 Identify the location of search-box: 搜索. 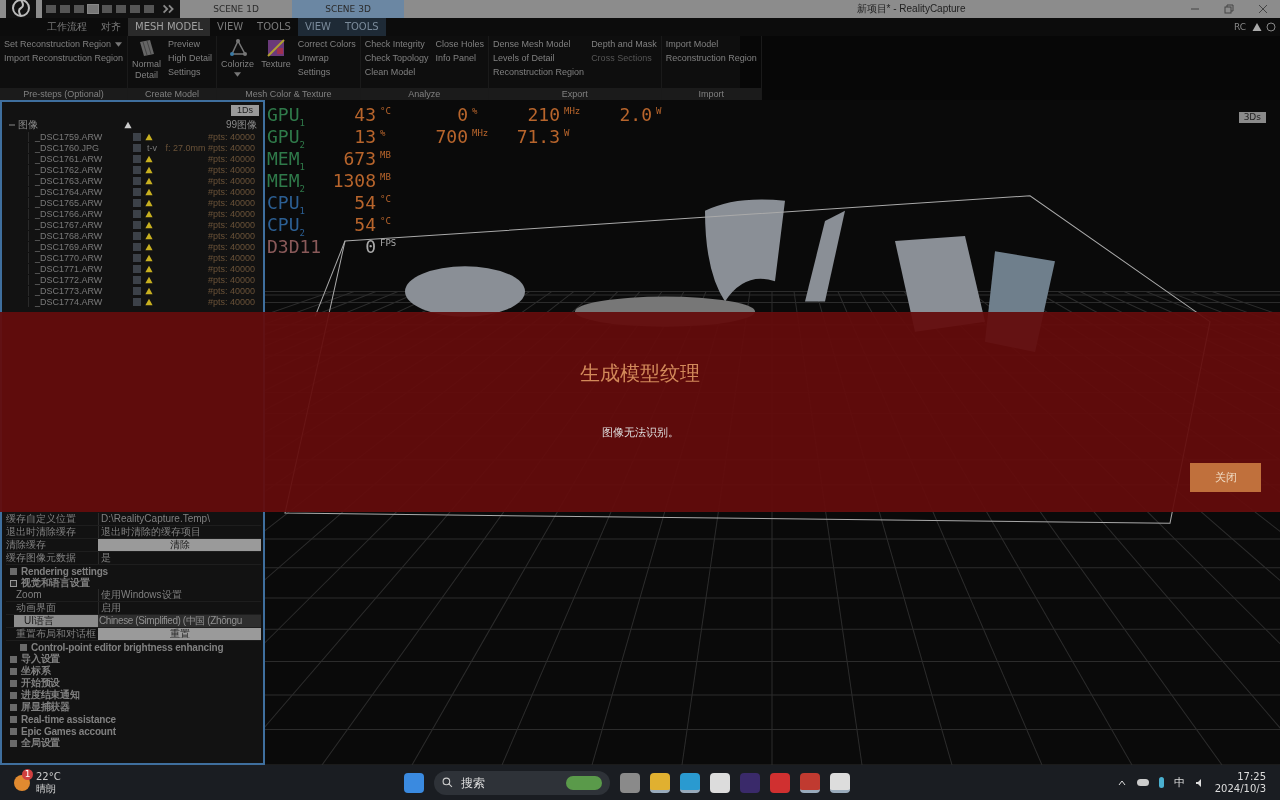
(522, 782).